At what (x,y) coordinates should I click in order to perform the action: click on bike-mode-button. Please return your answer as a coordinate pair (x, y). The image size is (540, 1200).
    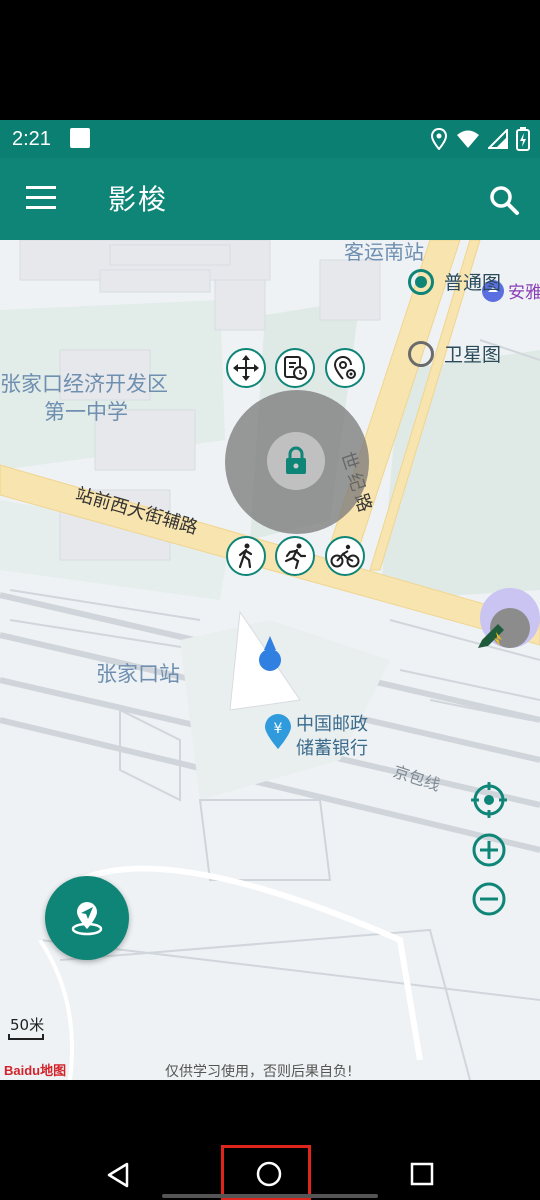
    Looking at the image, I should click on (345, 556).